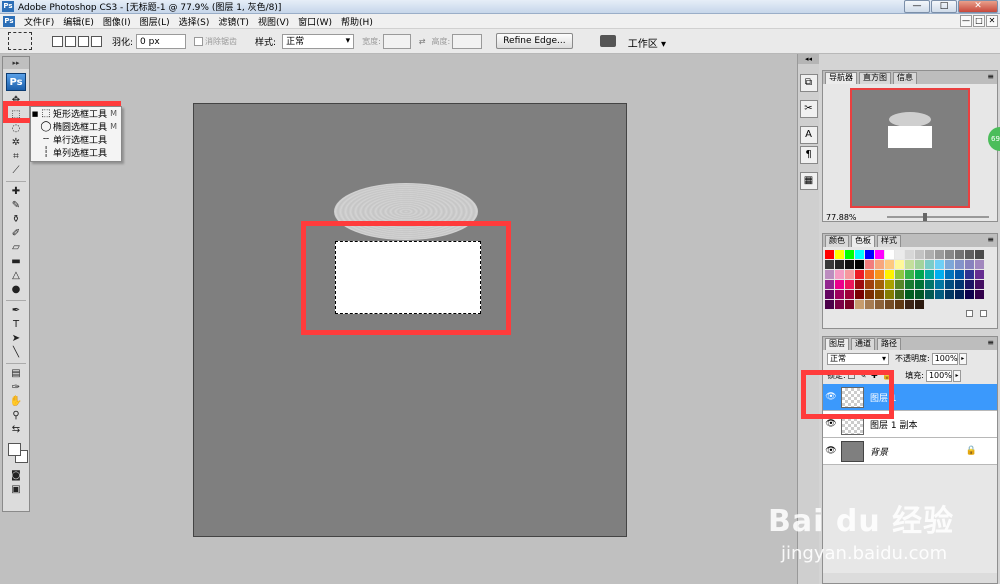 The image size is (1000, 584). What do you see at coordinates (16, 416) in the screenshot?
I see `zoom-tool-icon: ⚲` at bounding box center [16, 416].